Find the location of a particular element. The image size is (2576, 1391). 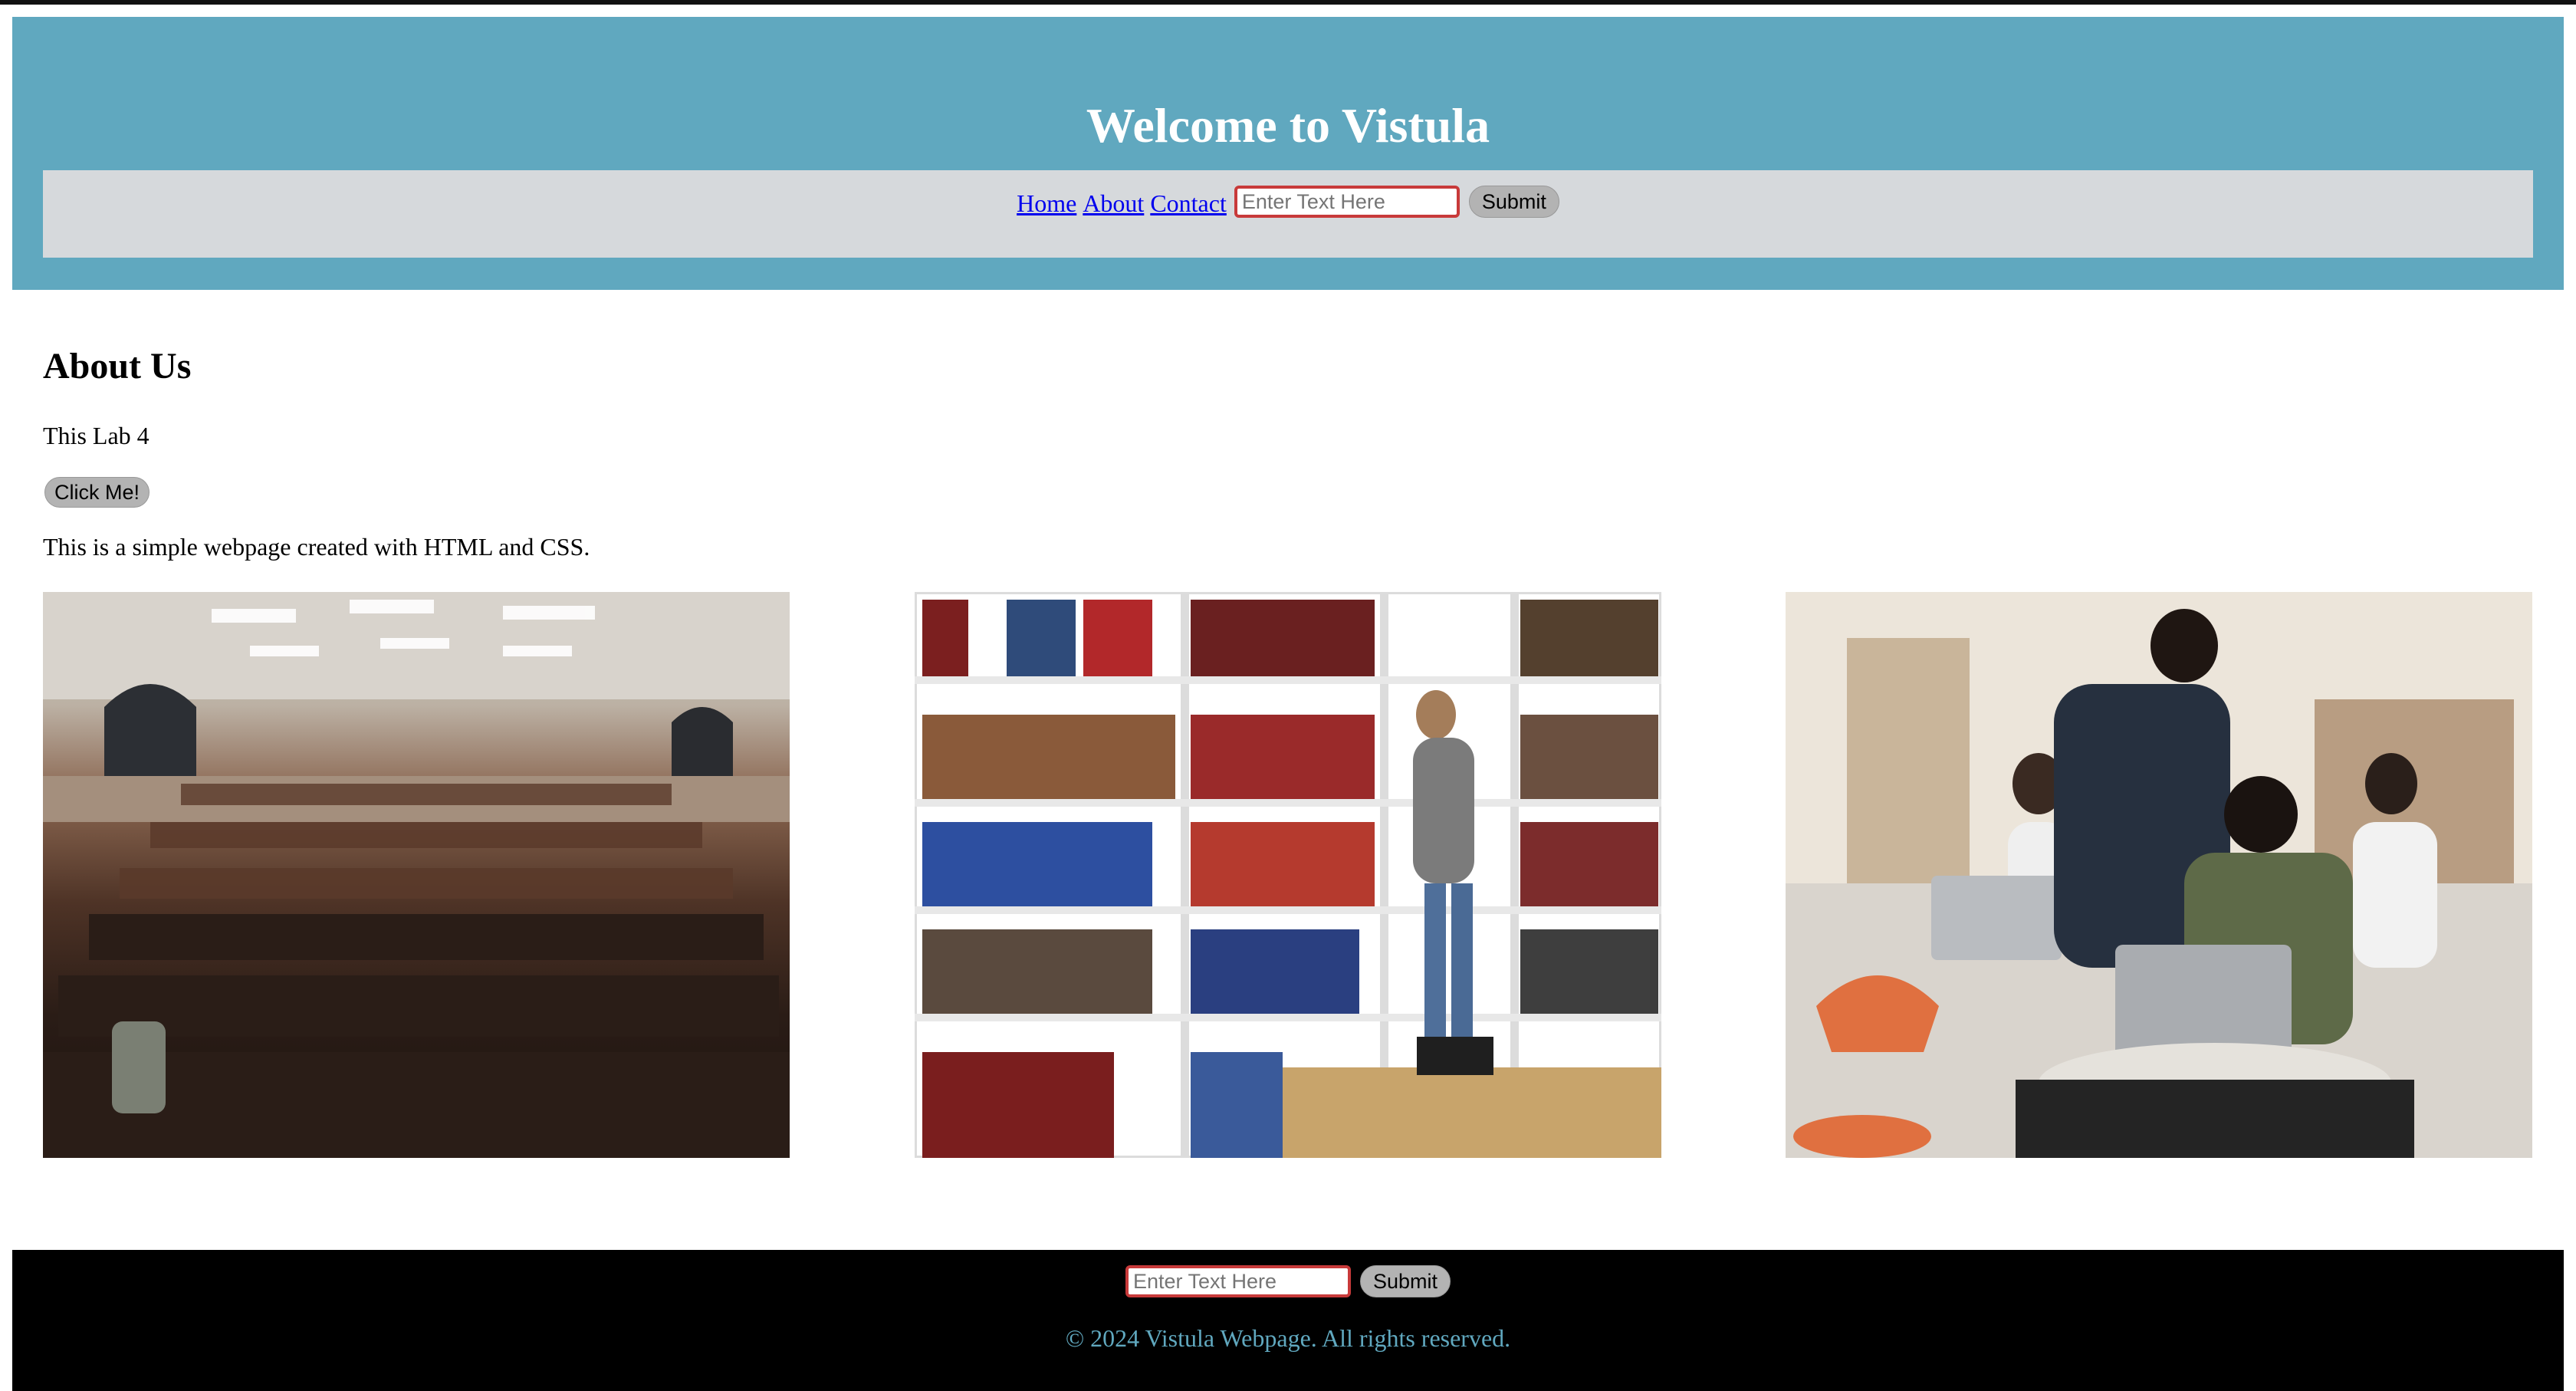

lecture-hall-illustration is located at coordinates (416, 875).